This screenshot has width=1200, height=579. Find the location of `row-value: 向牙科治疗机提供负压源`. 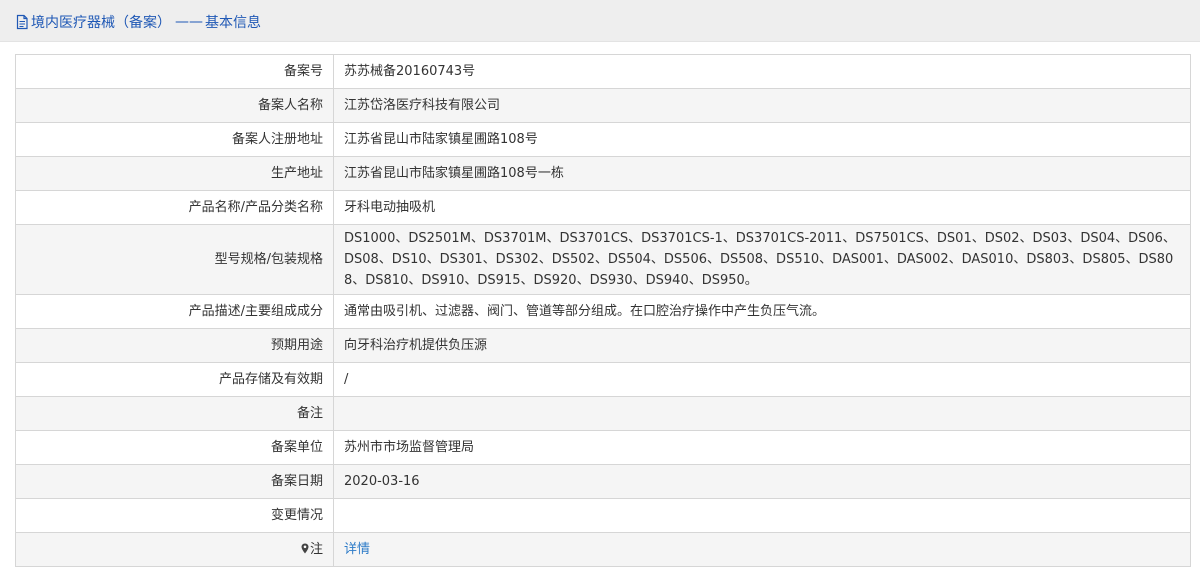

row-value: 向牙科治疗机提供负压源 is located at coordinates (762, 345).